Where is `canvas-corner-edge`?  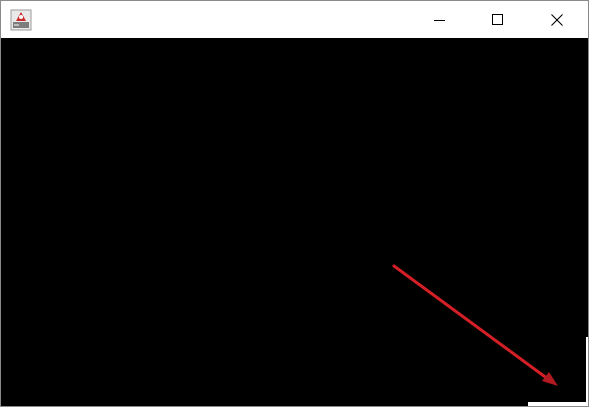
canvas-corner-edge is located at coordinates (558, 404).